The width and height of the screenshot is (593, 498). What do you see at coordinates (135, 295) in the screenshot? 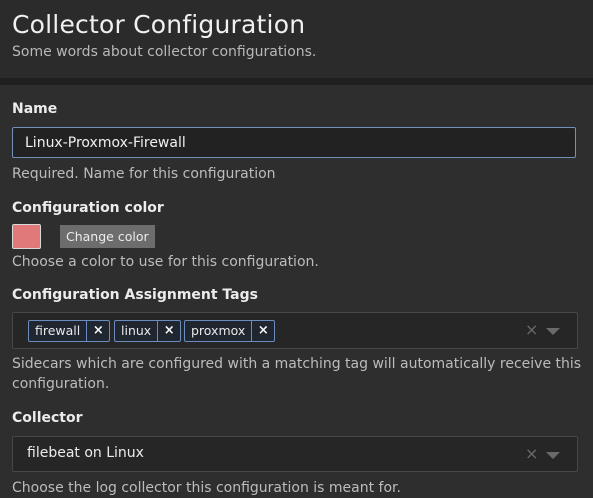
I see `tags-label: Configuration Assignment Tags` at bounding box center [135, 295].